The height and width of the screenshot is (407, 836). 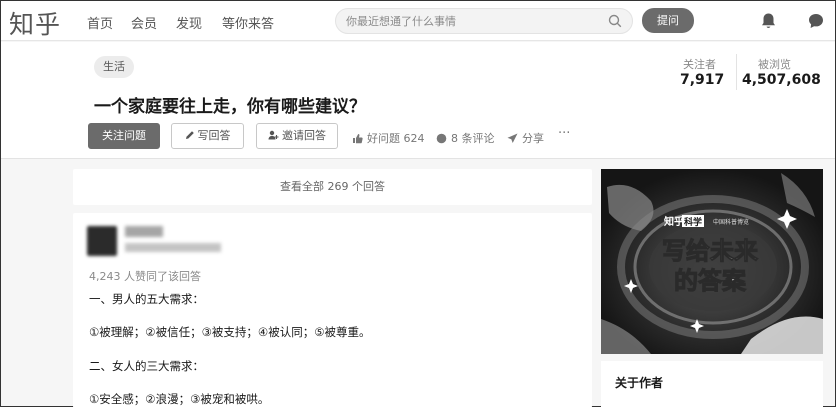 I want to click on good-question-label: 好问题 624, so click(x=396, y=138).